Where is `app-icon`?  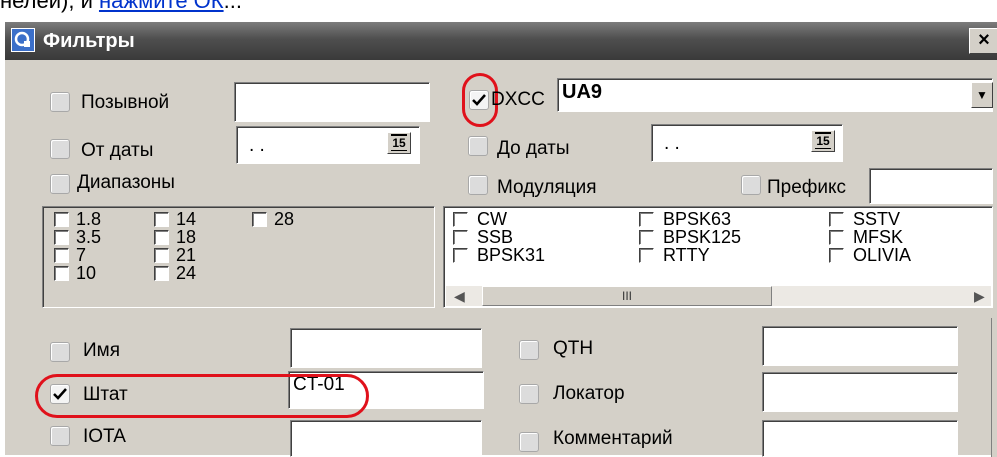 app-icon is located at coordinates (23, 40).